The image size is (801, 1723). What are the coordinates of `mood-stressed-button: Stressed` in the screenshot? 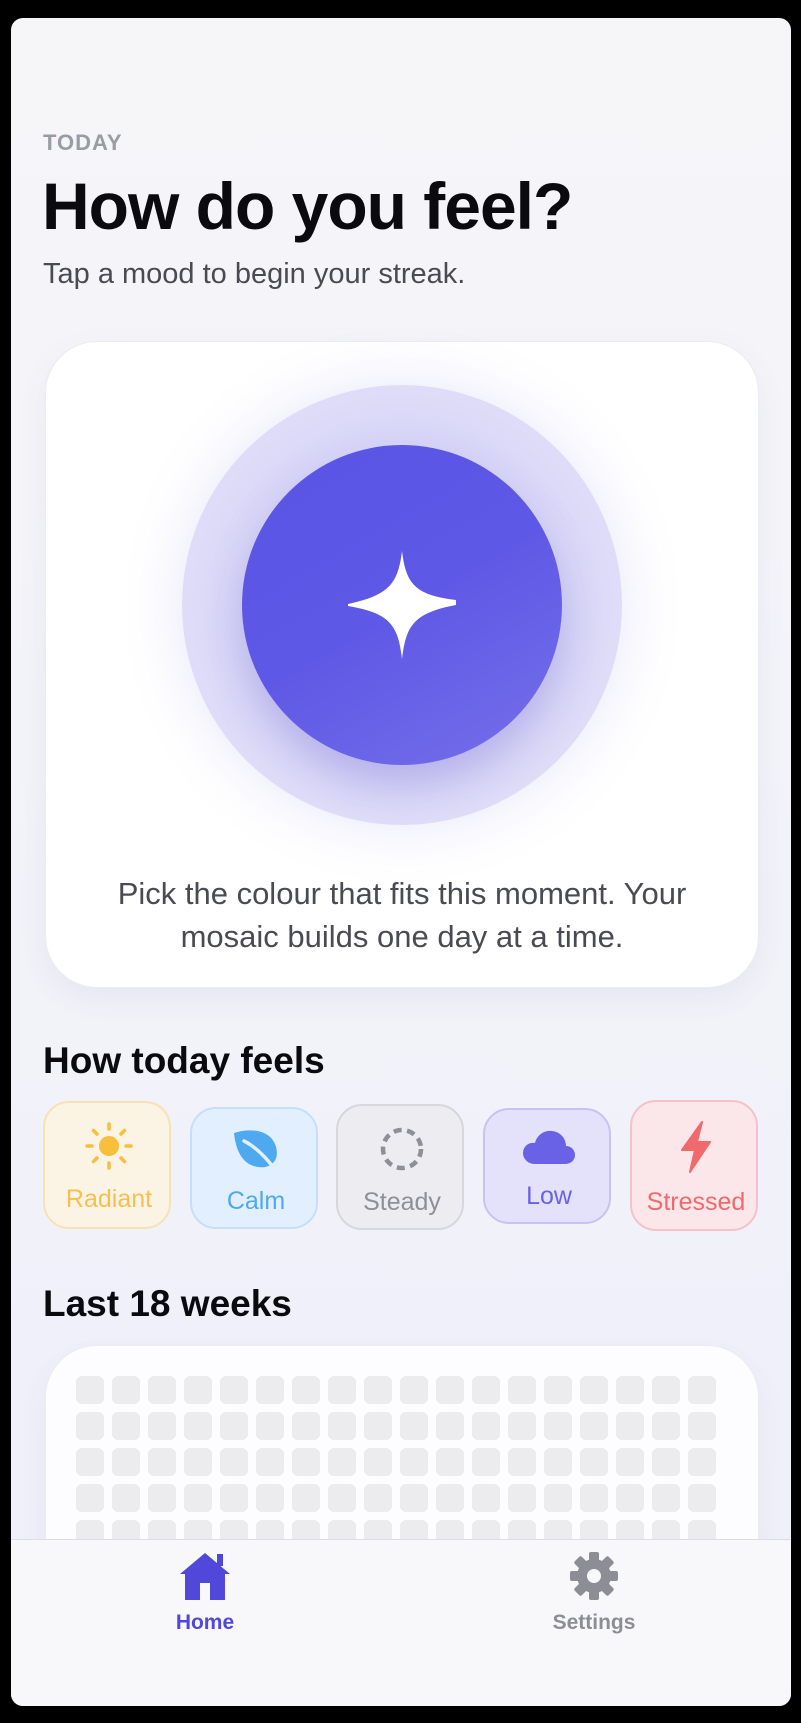 It's located at (694, 1165).